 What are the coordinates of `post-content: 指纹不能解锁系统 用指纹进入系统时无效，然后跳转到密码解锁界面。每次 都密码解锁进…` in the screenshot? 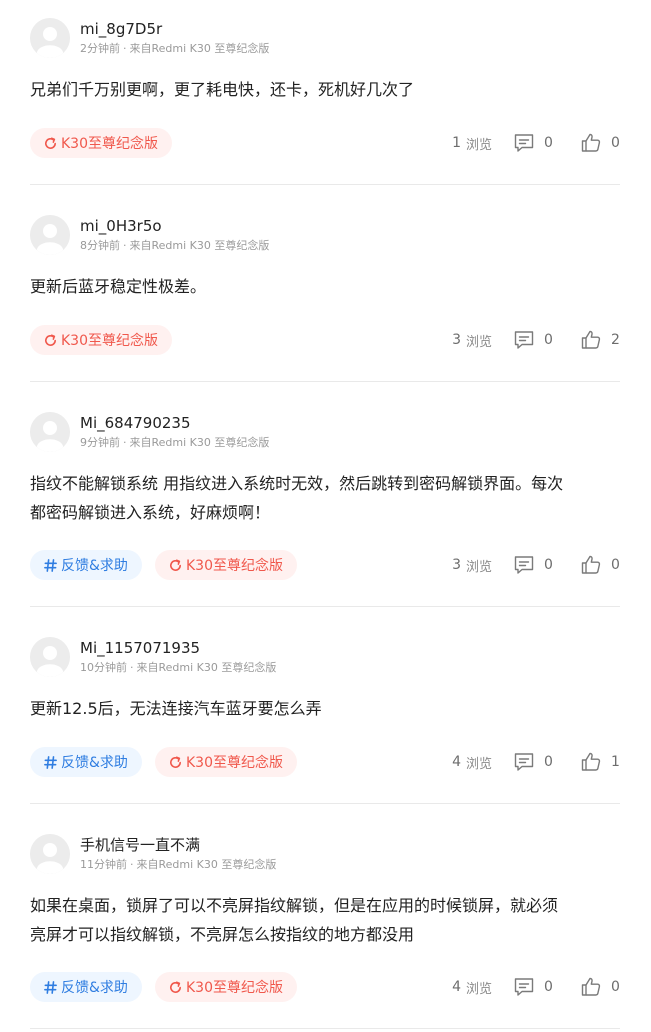 It's located at (327, 498).